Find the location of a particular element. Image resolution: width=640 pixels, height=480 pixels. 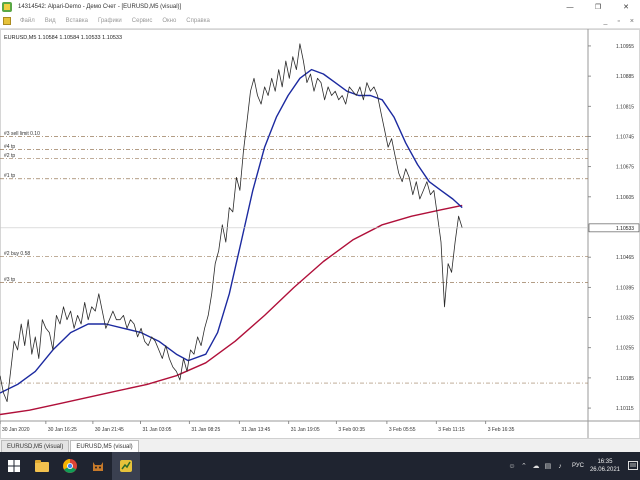

menu-insert: Вставка is located at coordinates (77, 21).